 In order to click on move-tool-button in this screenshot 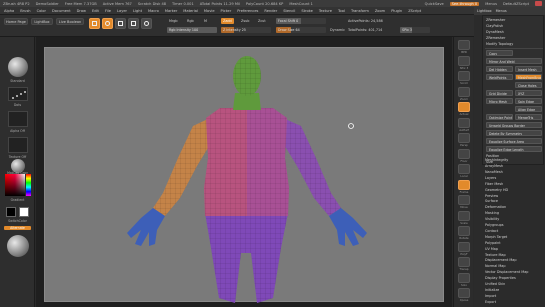, I will do `click(120, 23)`.